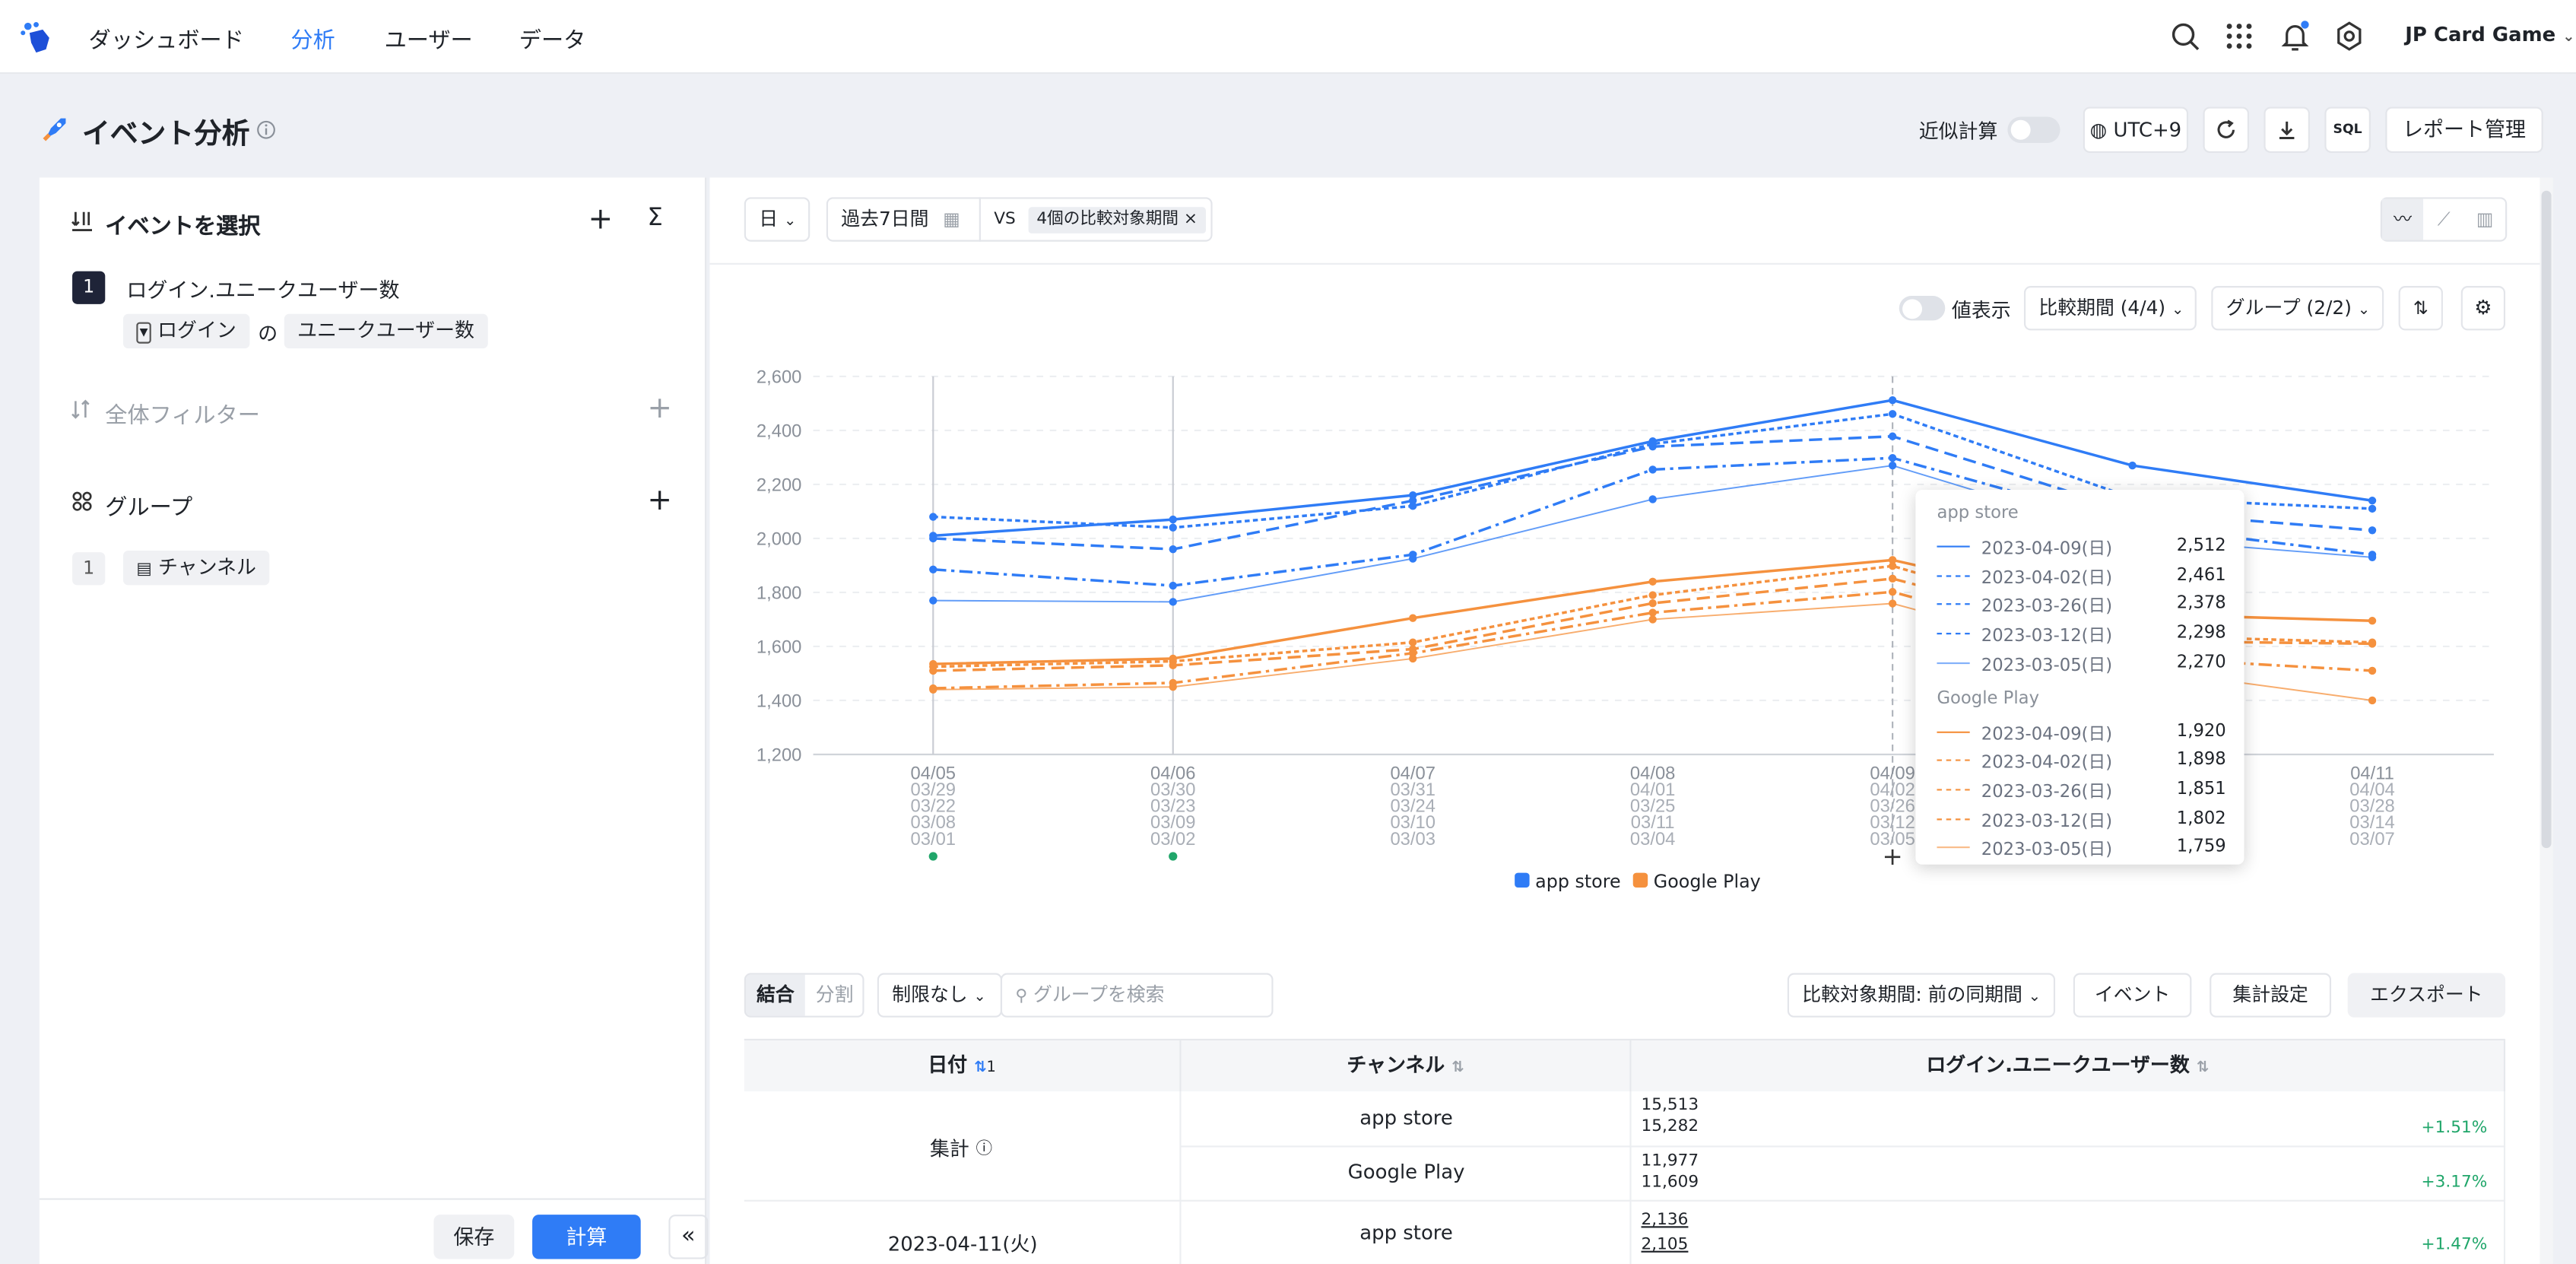 The height and width of the screenshot is (1264, 2576). What do you see at coordinates (2068, 1066) in the screenshot?
I see `header-login-uu: ログイン.ユニークユーザー数 ⇅` at bounding box center [2068, 1066].